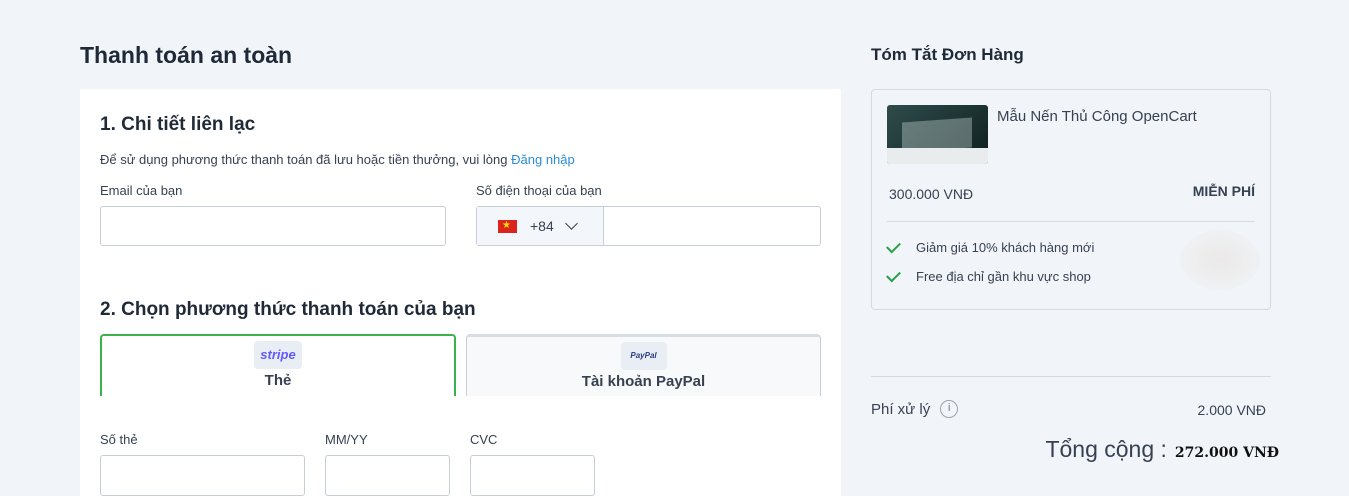 This screenshot has width=1349, height=496. What do you see at coordinates (278, 355) in the screenshot?
I see `stripe-logo-icon: stripe` at bounding box center [278, 355].